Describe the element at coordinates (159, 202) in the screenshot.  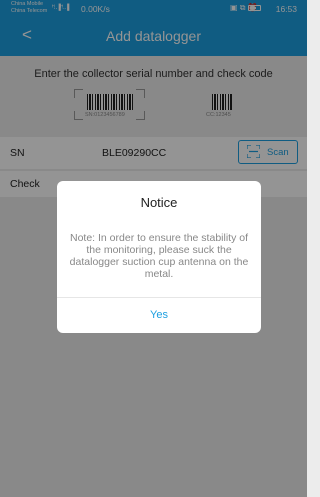
I see `dialog-title: Notice` at that location.